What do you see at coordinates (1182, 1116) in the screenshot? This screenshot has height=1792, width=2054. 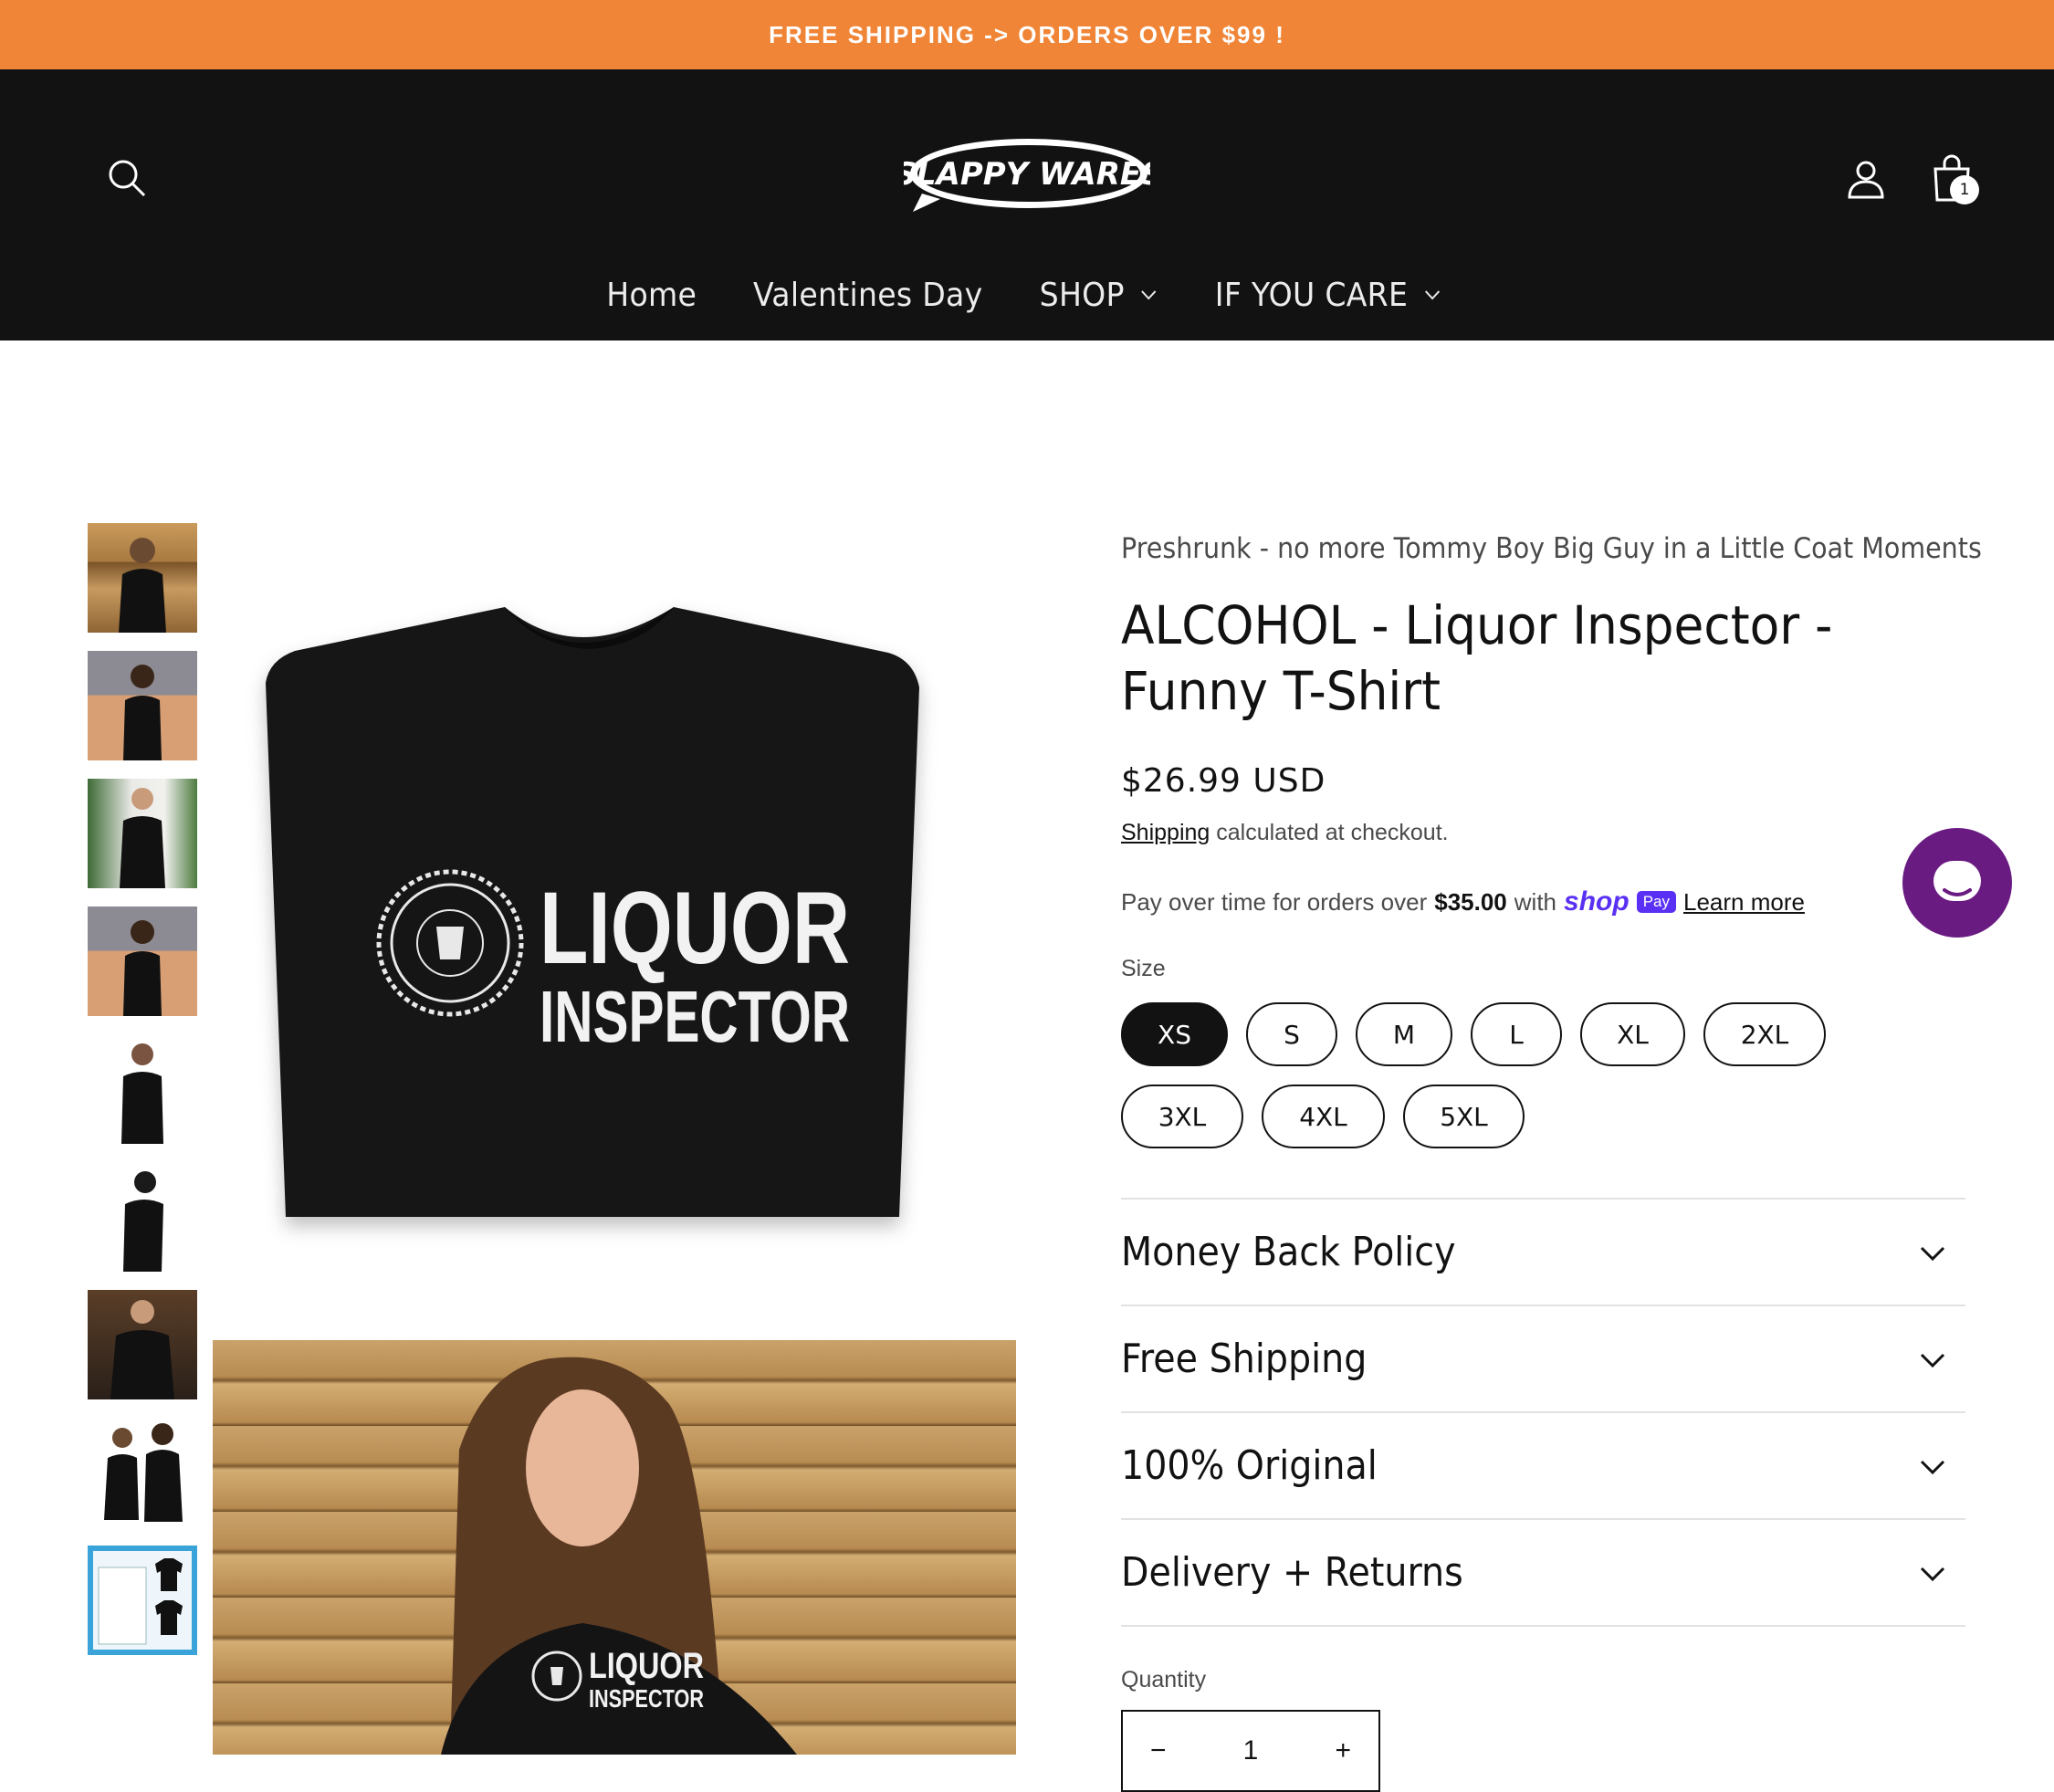 I see `size-option-3xl: 3XL` at bounding box center [1182, 1116].